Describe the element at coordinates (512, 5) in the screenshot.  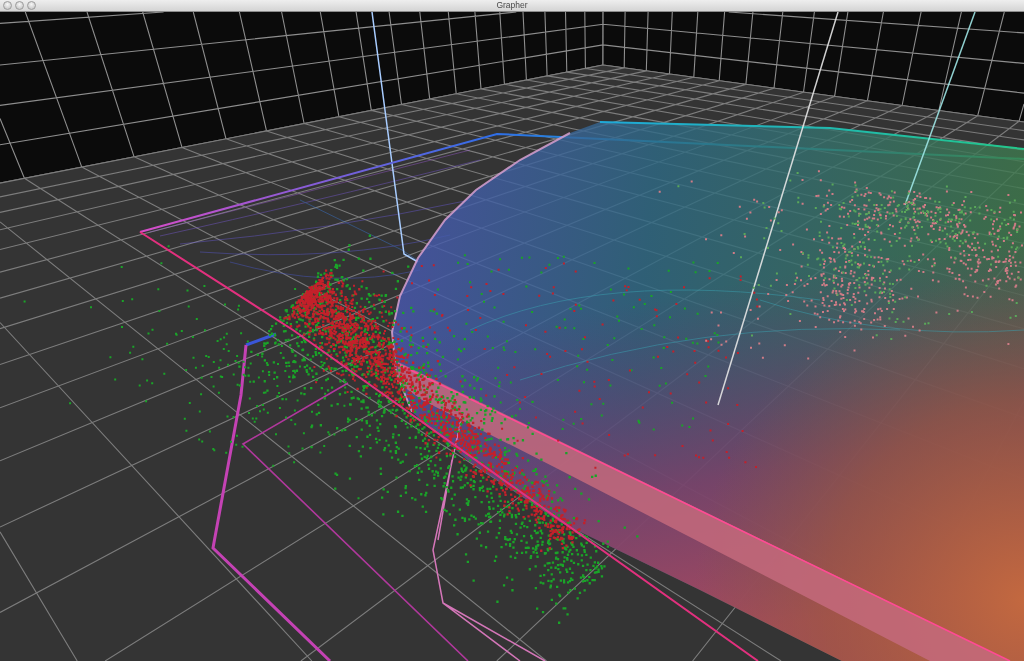
I see `window-title: Grapher` at that location.